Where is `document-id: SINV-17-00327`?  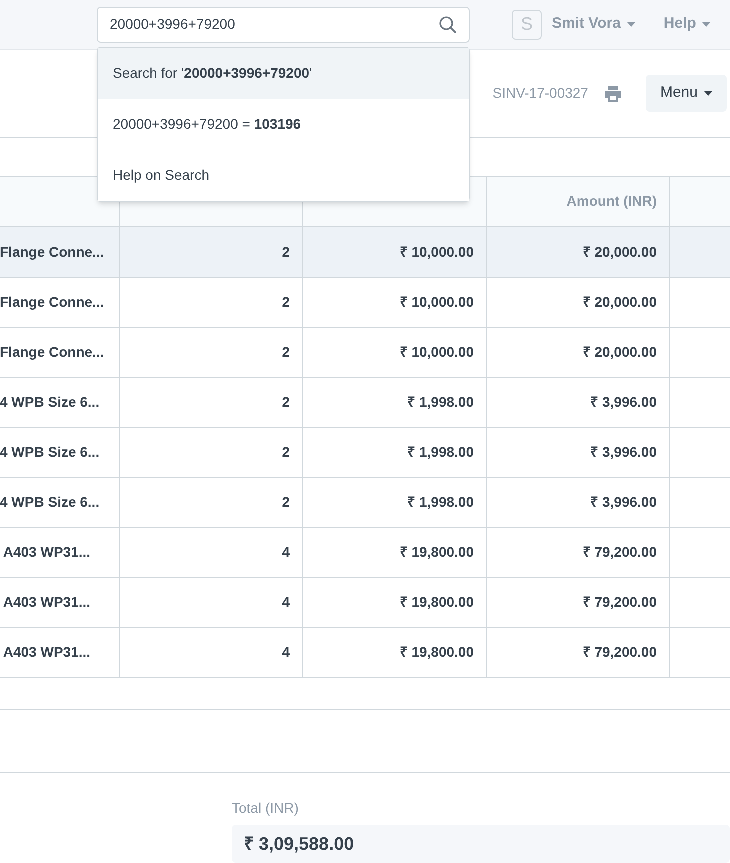
document-id: SINV-17-00327 is located at coordinates (540, 93).